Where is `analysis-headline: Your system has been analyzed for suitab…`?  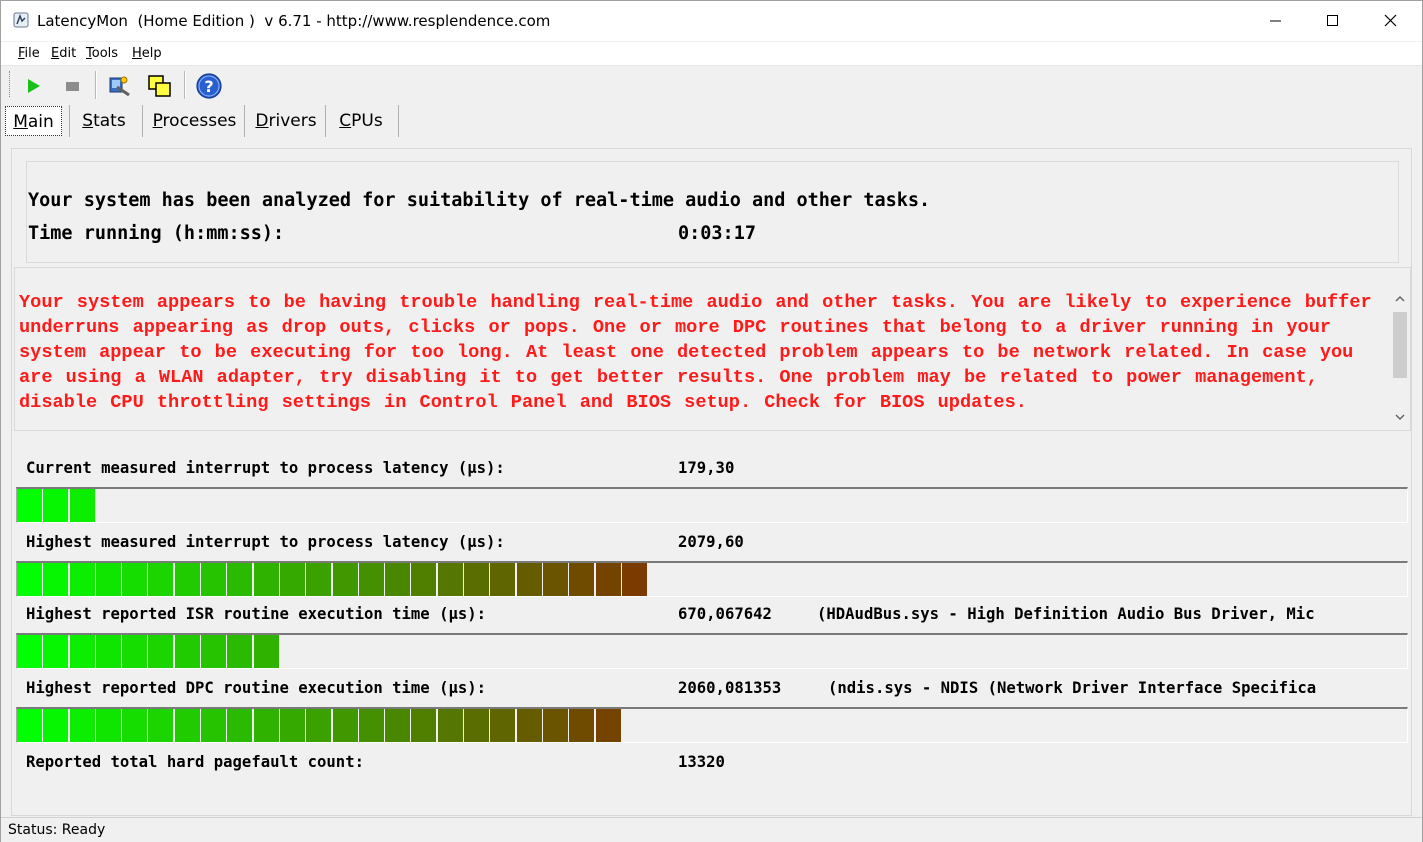 analysis-headline: Your system has been analyzed for suitab… is located at coordinates (479, 200).